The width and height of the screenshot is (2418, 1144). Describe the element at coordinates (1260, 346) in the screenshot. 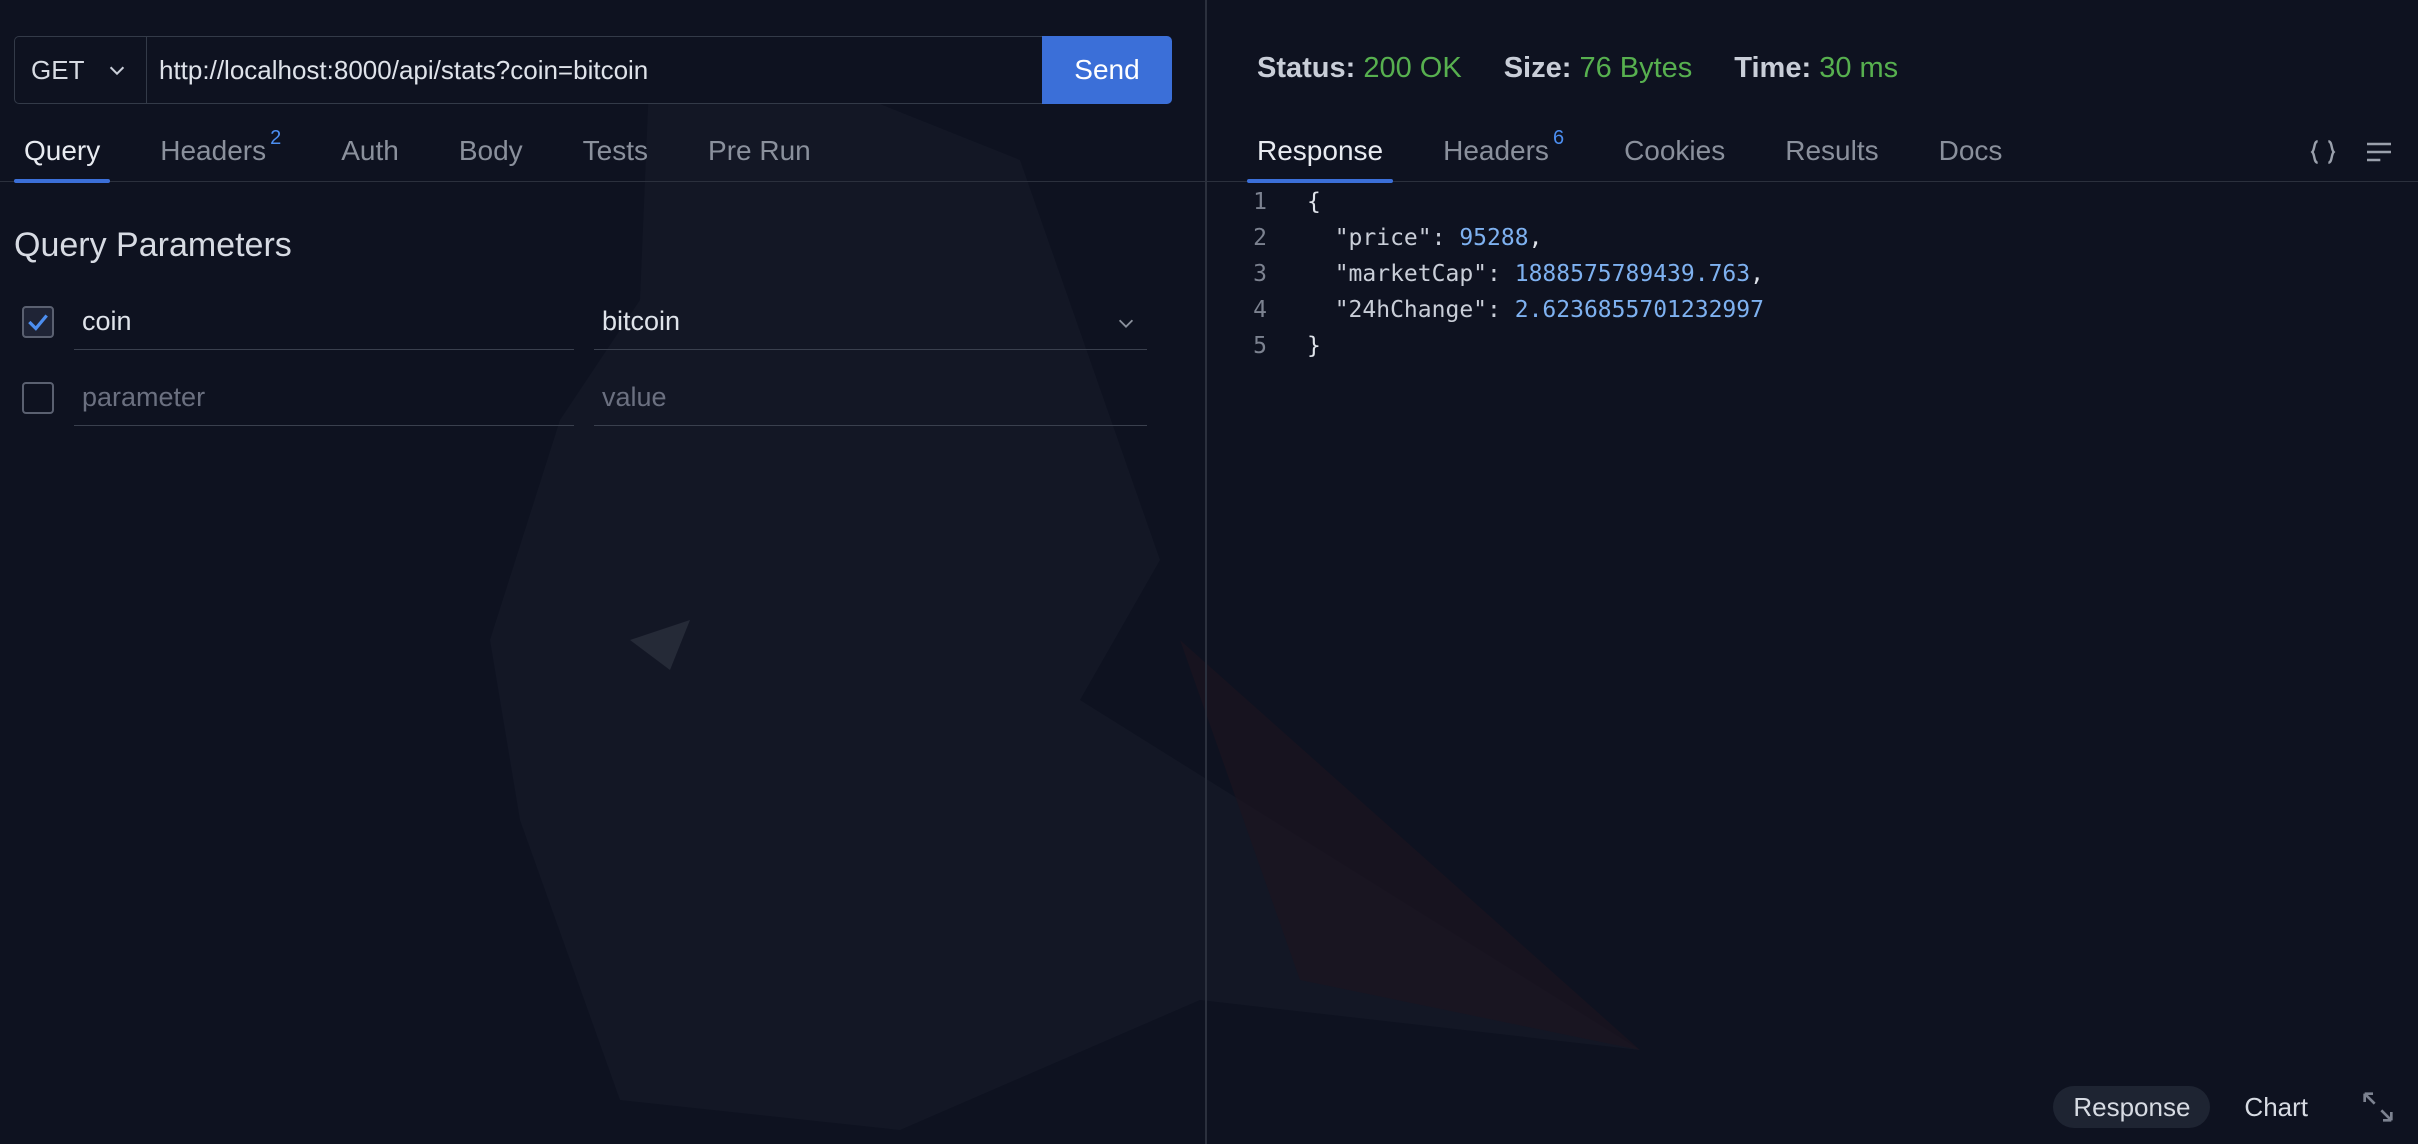

I see `line-number: 5` at that location.